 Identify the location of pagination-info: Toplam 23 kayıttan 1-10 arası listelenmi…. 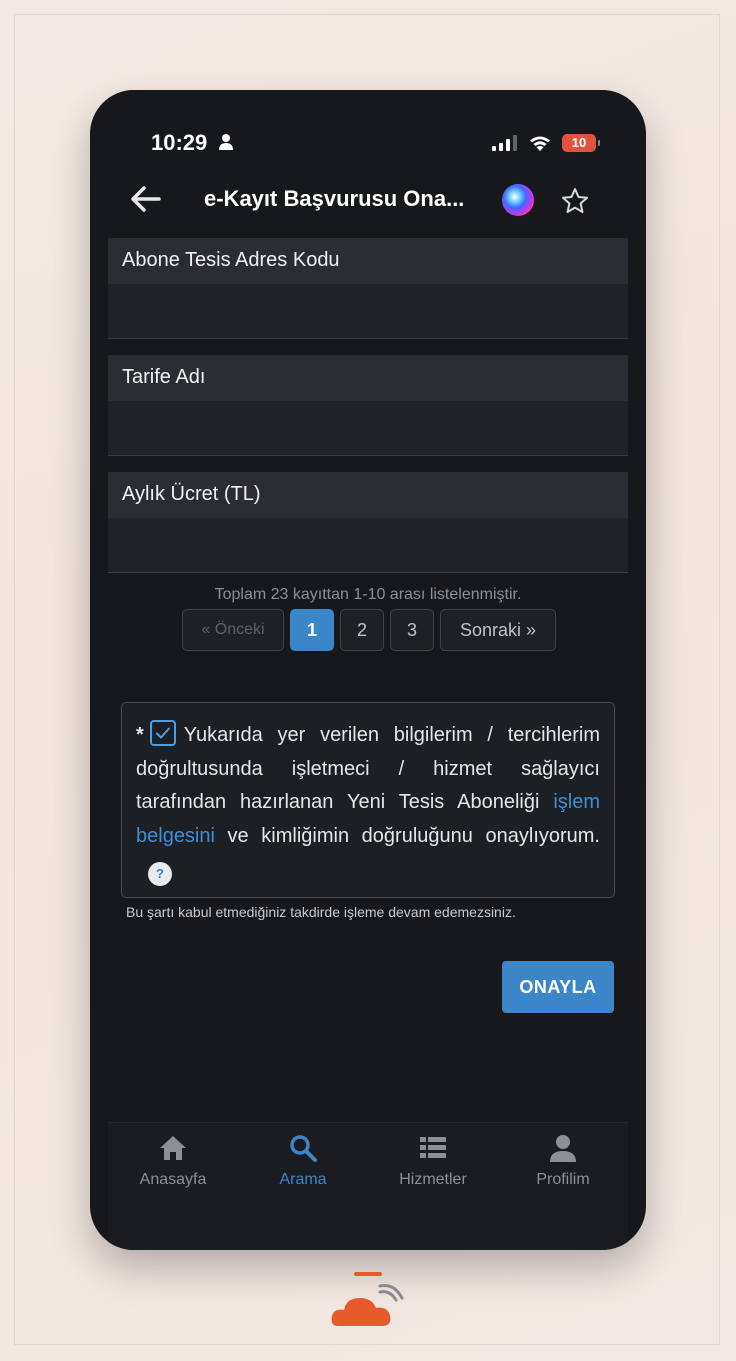
(368, 594).